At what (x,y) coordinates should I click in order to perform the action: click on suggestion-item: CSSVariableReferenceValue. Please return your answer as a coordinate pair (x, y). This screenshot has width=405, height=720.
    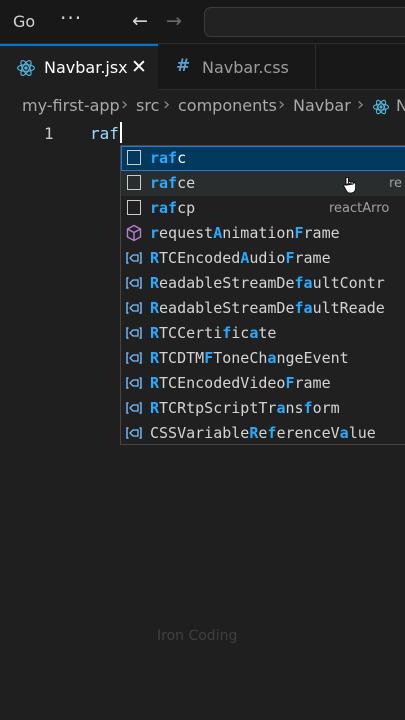
    Looking at the image, I should click on (263, 432).